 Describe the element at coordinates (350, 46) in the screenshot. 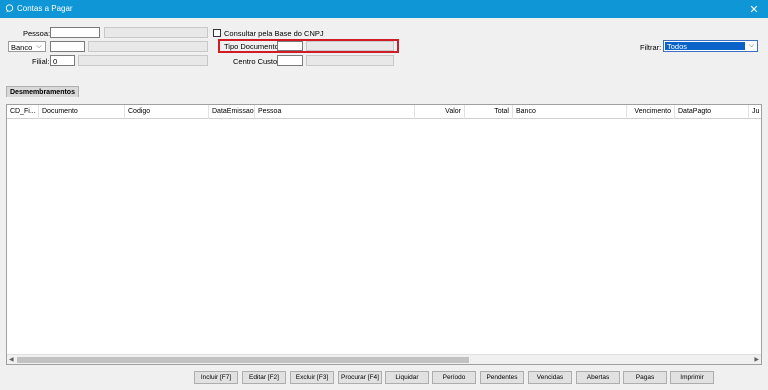

I see `tipo-documento-name-field` at that location.